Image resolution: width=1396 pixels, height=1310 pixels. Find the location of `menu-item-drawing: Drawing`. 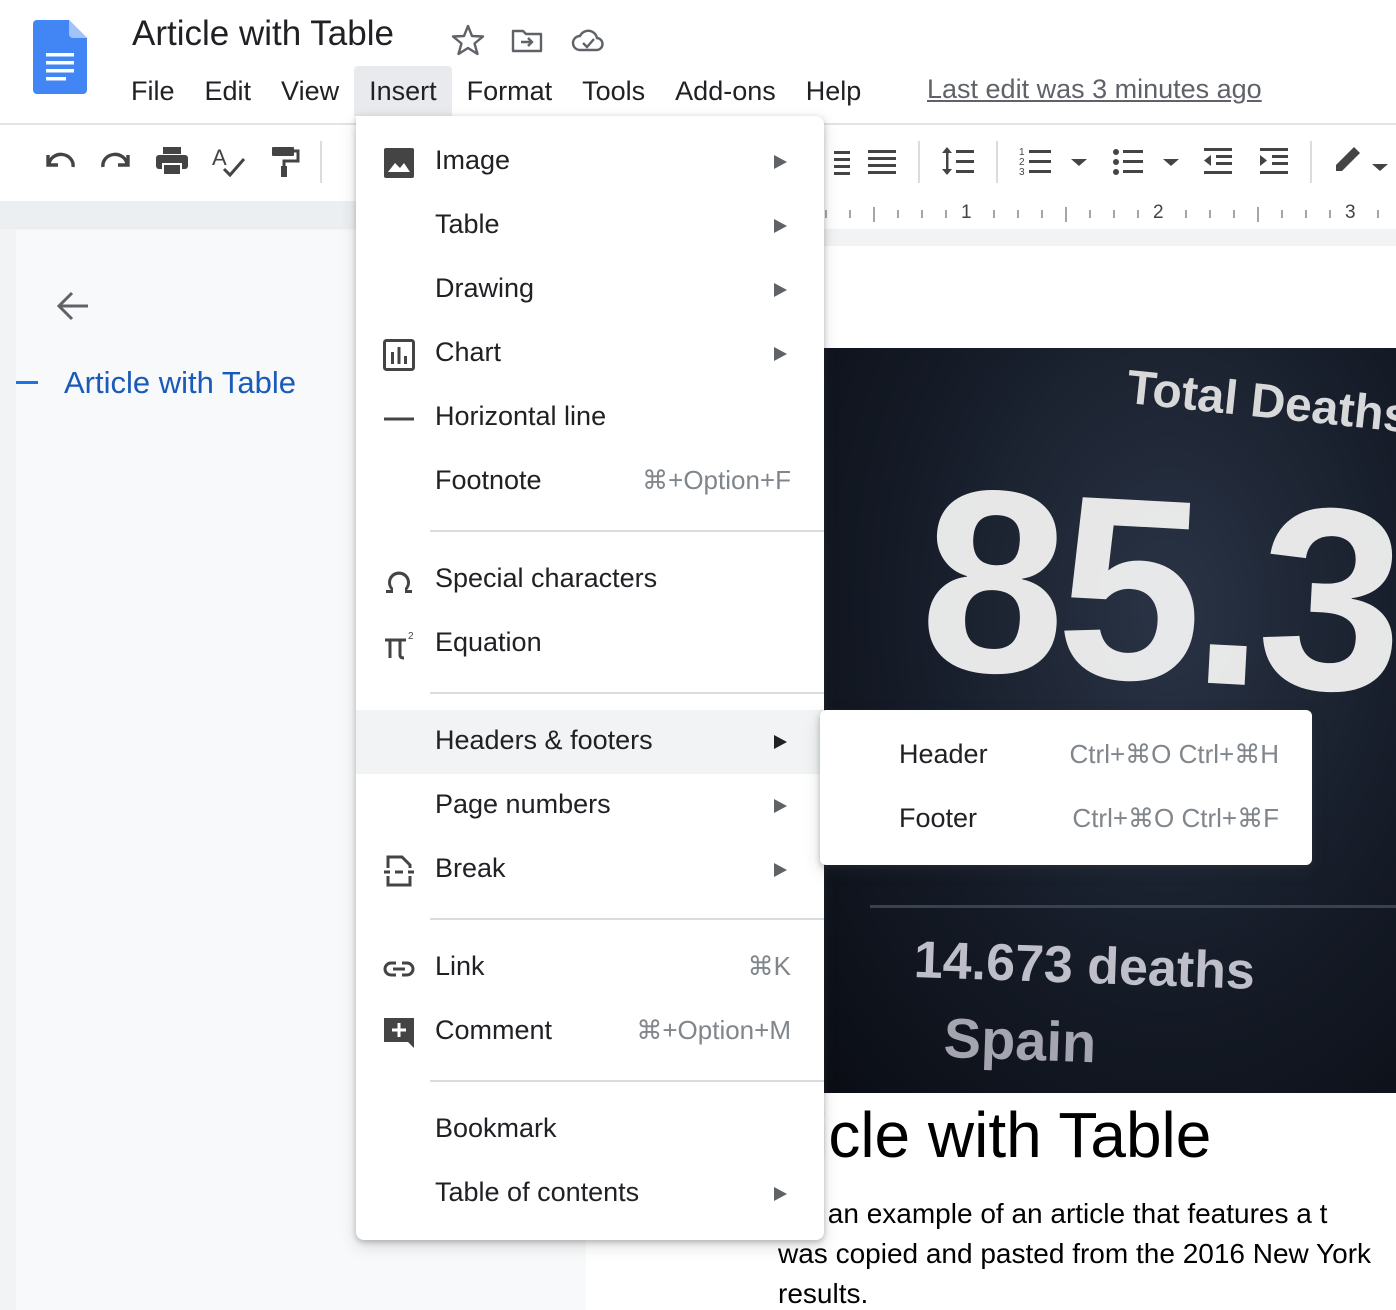

menu-item-drawing: Drawing is located at coordinates (590, 290).